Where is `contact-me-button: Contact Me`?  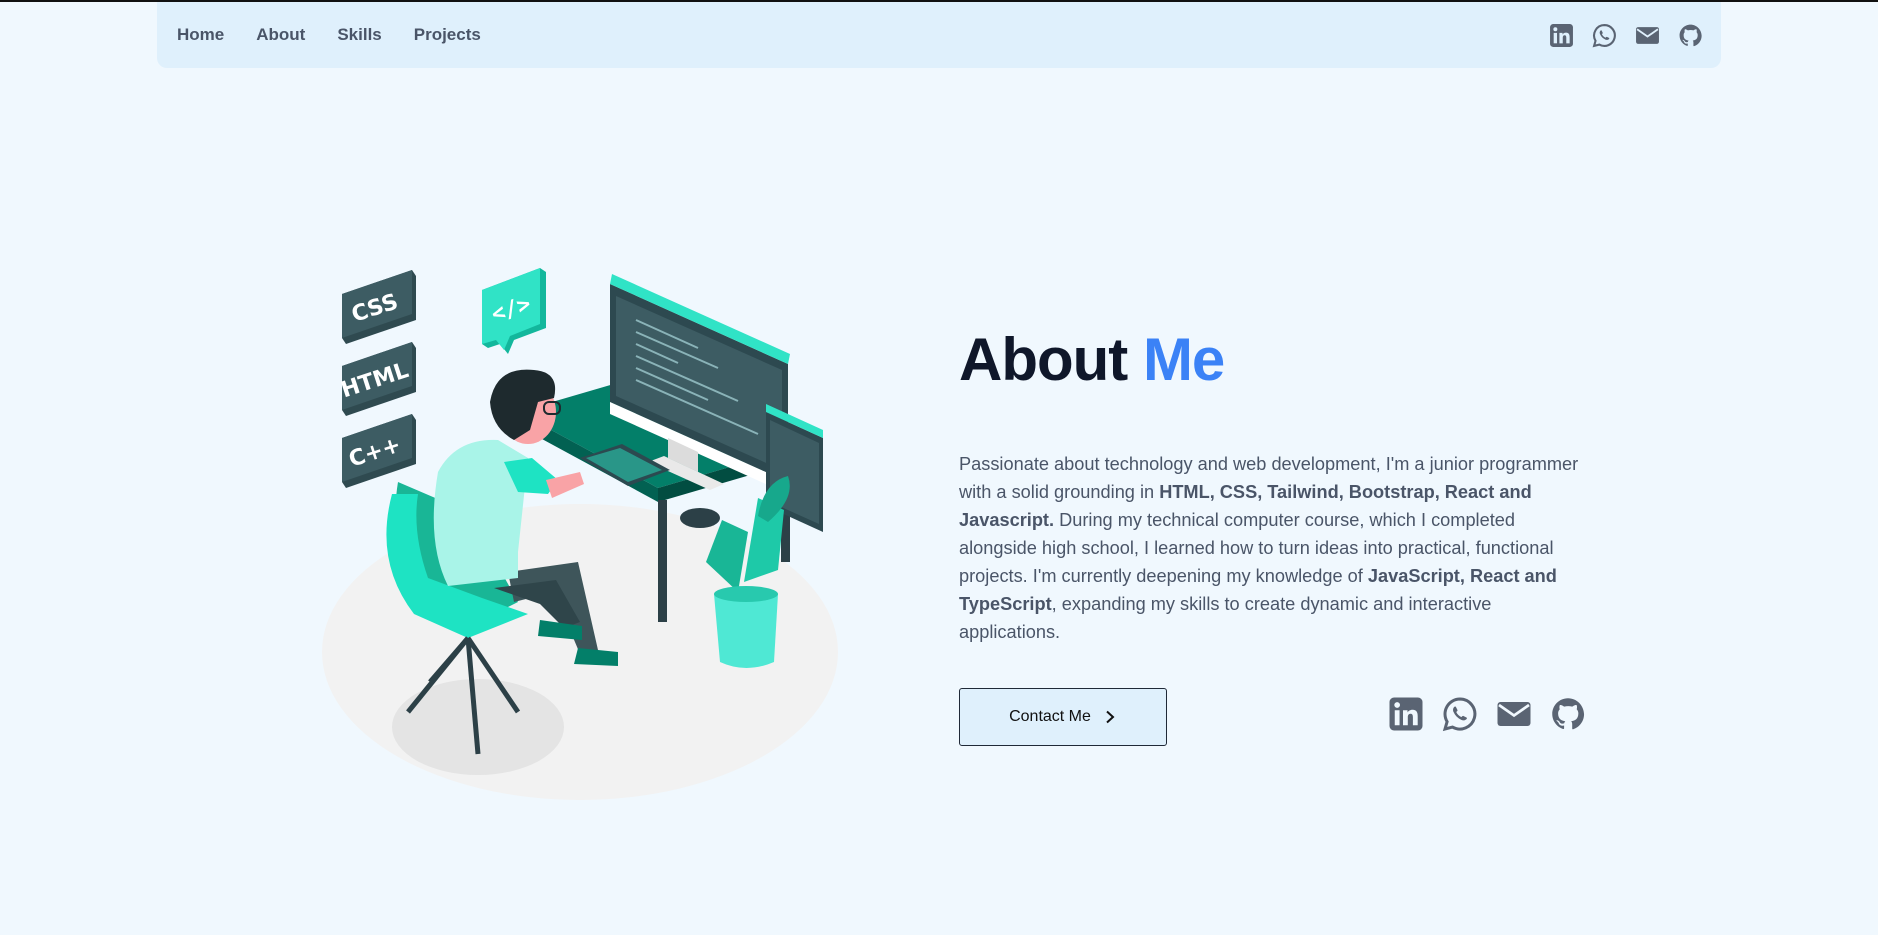
contact-me-button: Contact Me is located at coordinates (1063, 717).